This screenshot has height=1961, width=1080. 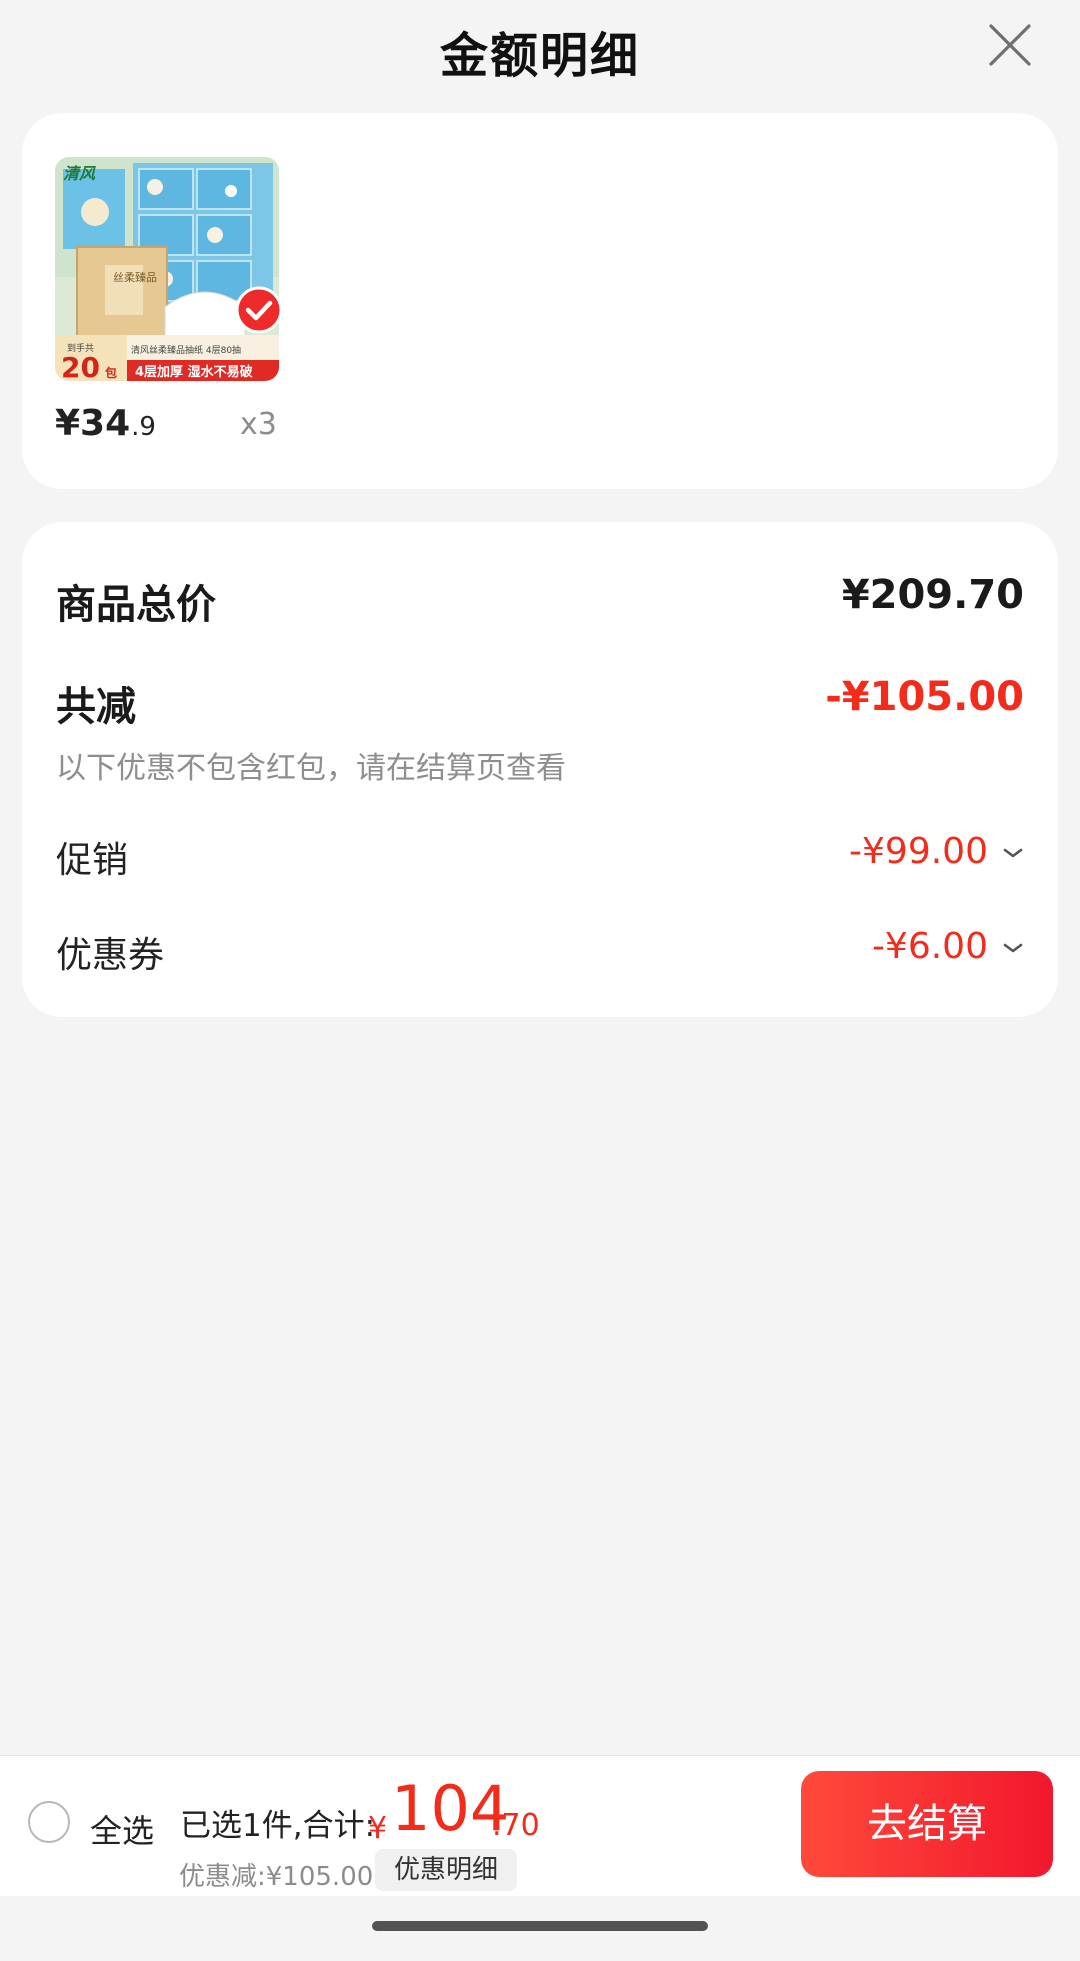 I want to click on total-currency: ¥, so click(x=378, y=1828).